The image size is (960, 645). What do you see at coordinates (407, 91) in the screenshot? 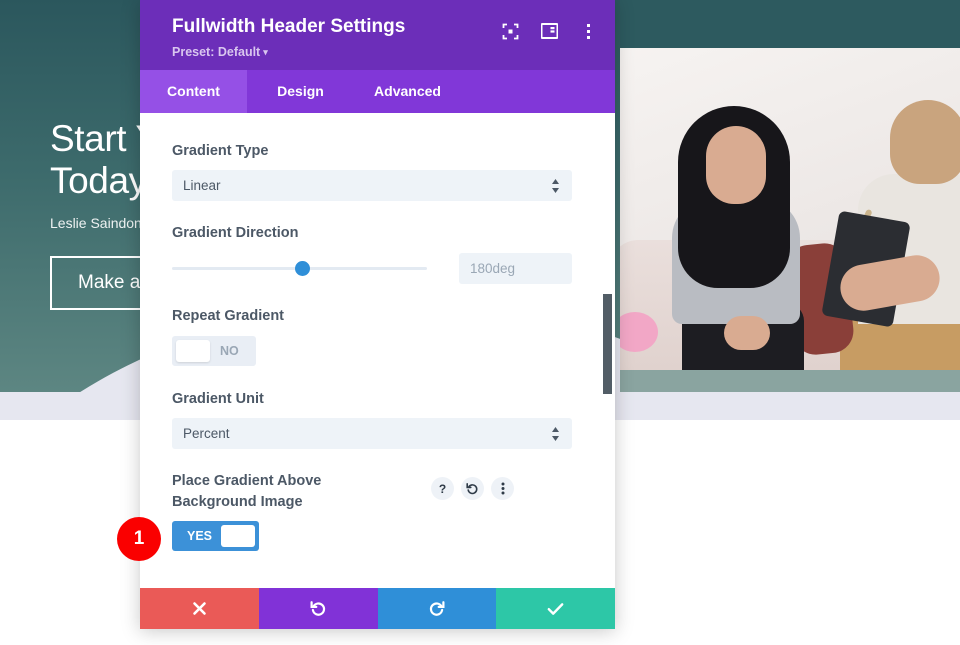
I see `tab-advanced: Advanced` at bounding box center [407, 91].